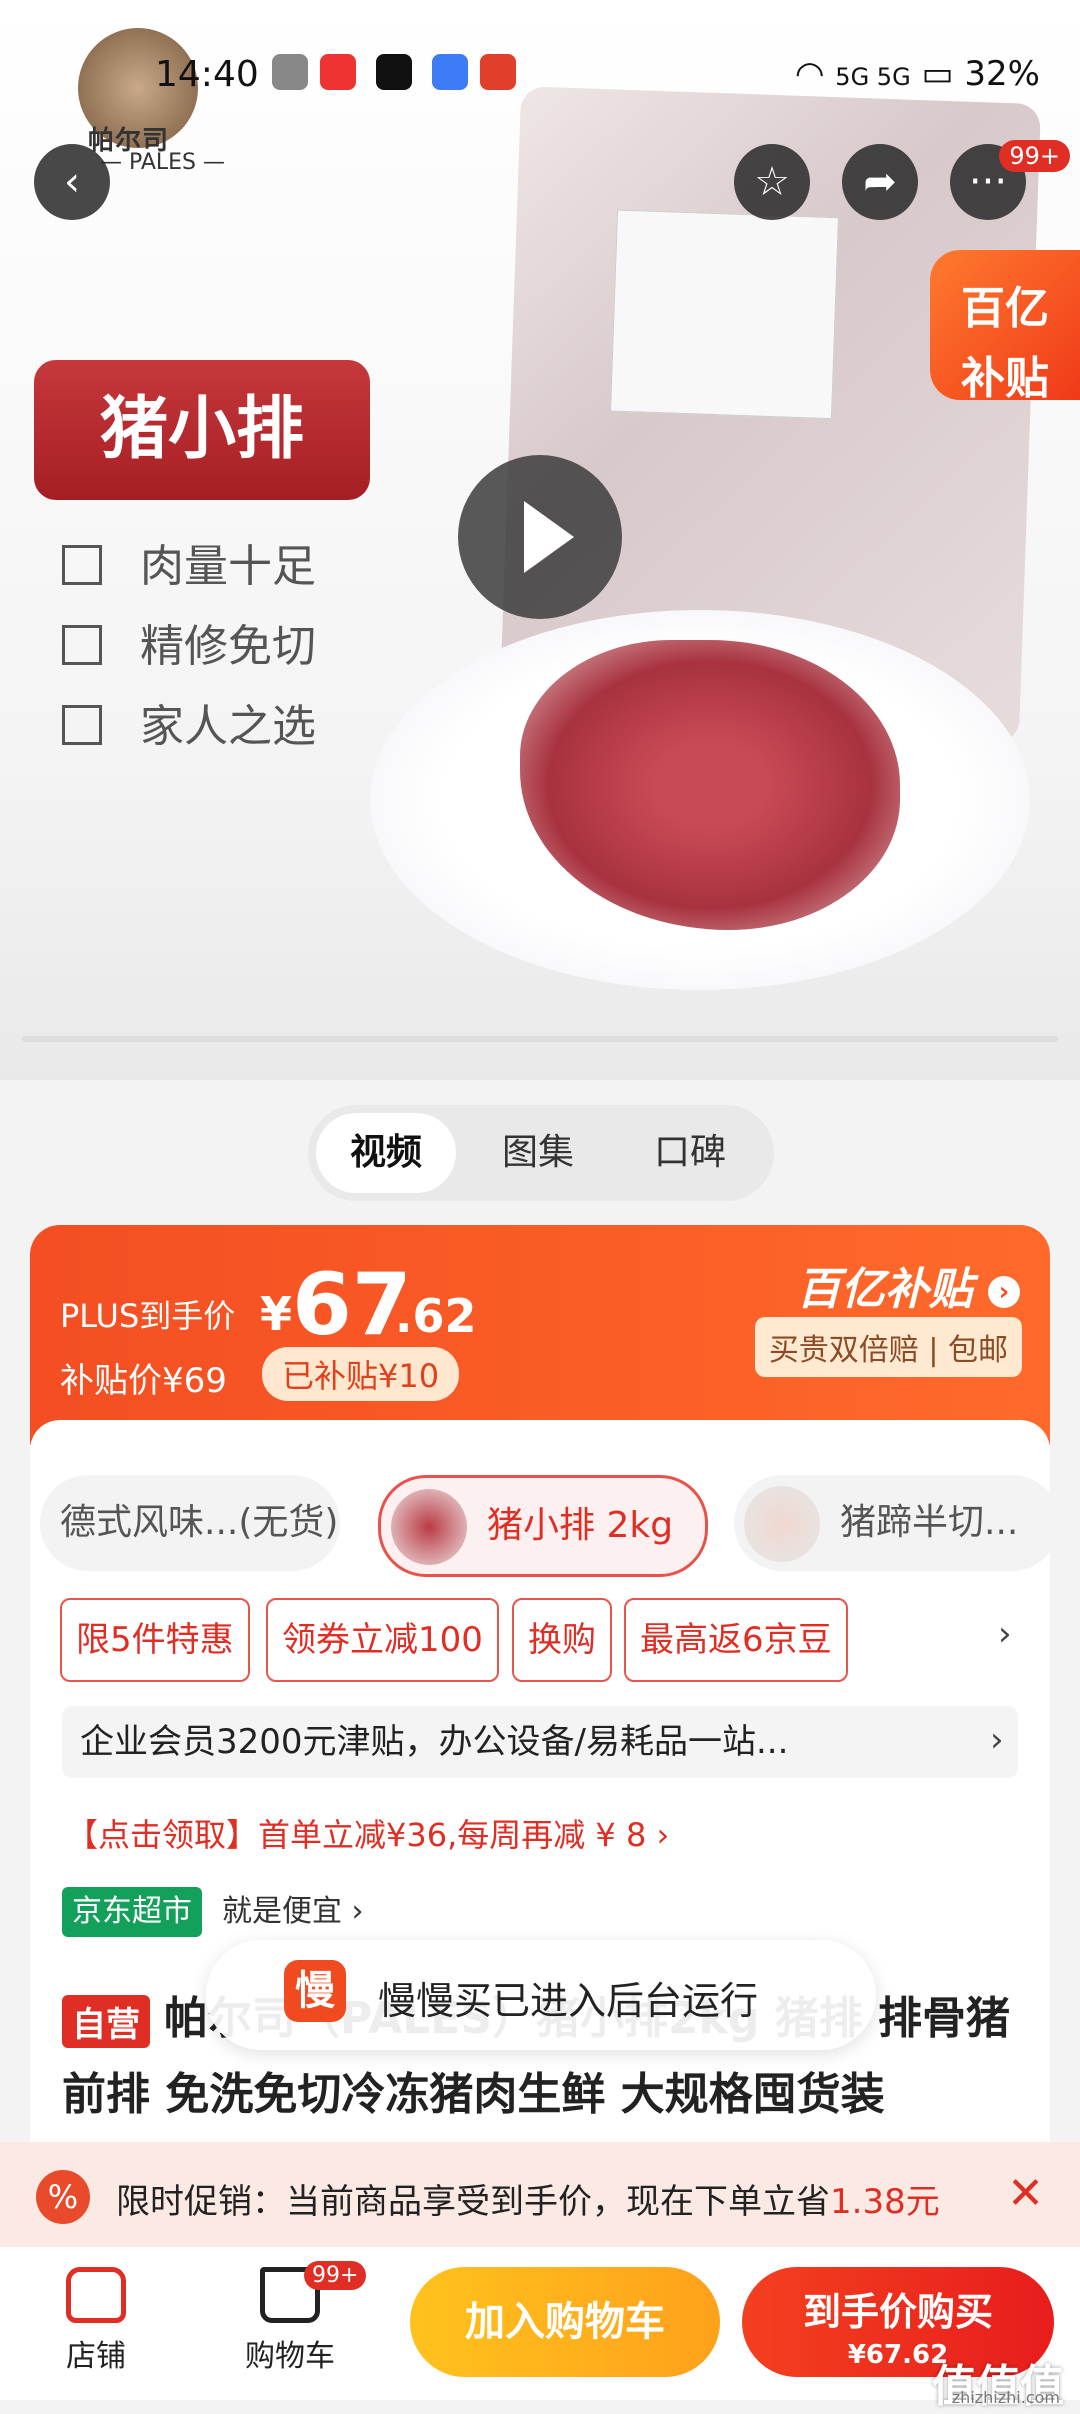 The width and height of the screenshot is (1080, 2414). What do you see at coordinates (276, 1314) in the screenshot?
I see `price-currency: ¥` at bounding box center [276, 1314].